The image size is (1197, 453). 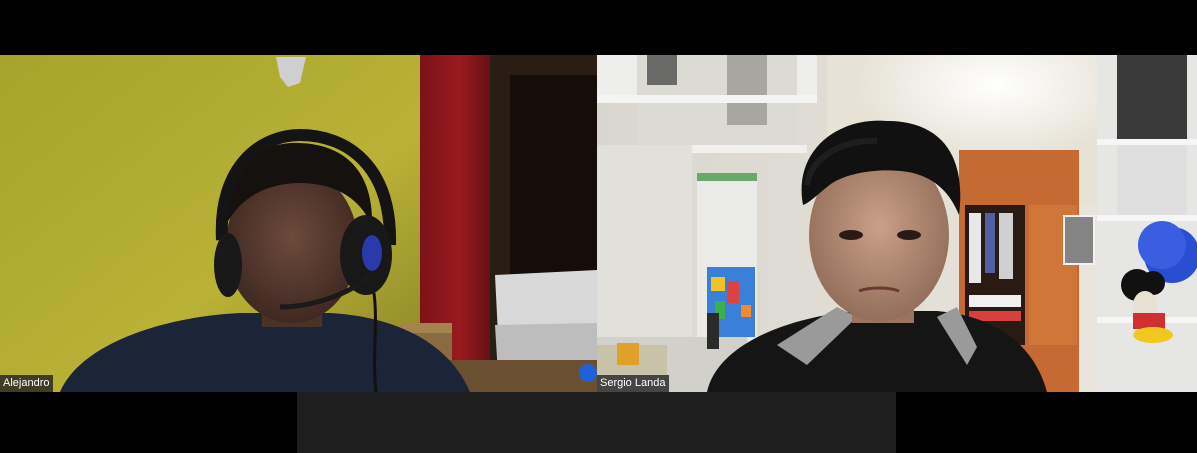 What do you see at coordinates (633, 383) in the screenshot?
I see `participant-name-tag: Sergio Landa` at bounding box center [633, 383].